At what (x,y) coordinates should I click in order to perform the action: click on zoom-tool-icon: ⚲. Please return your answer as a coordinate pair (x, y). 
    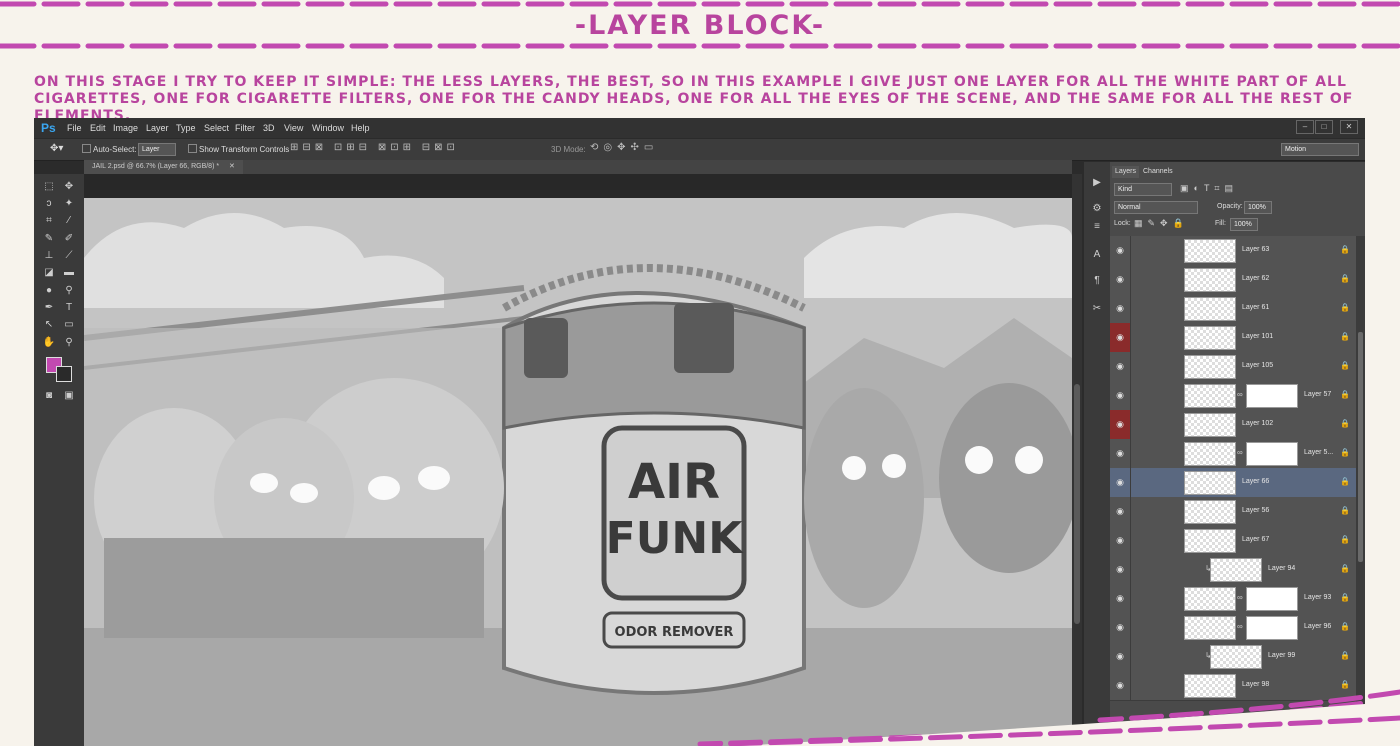
    Looking at the image, I should click on (69, 343).